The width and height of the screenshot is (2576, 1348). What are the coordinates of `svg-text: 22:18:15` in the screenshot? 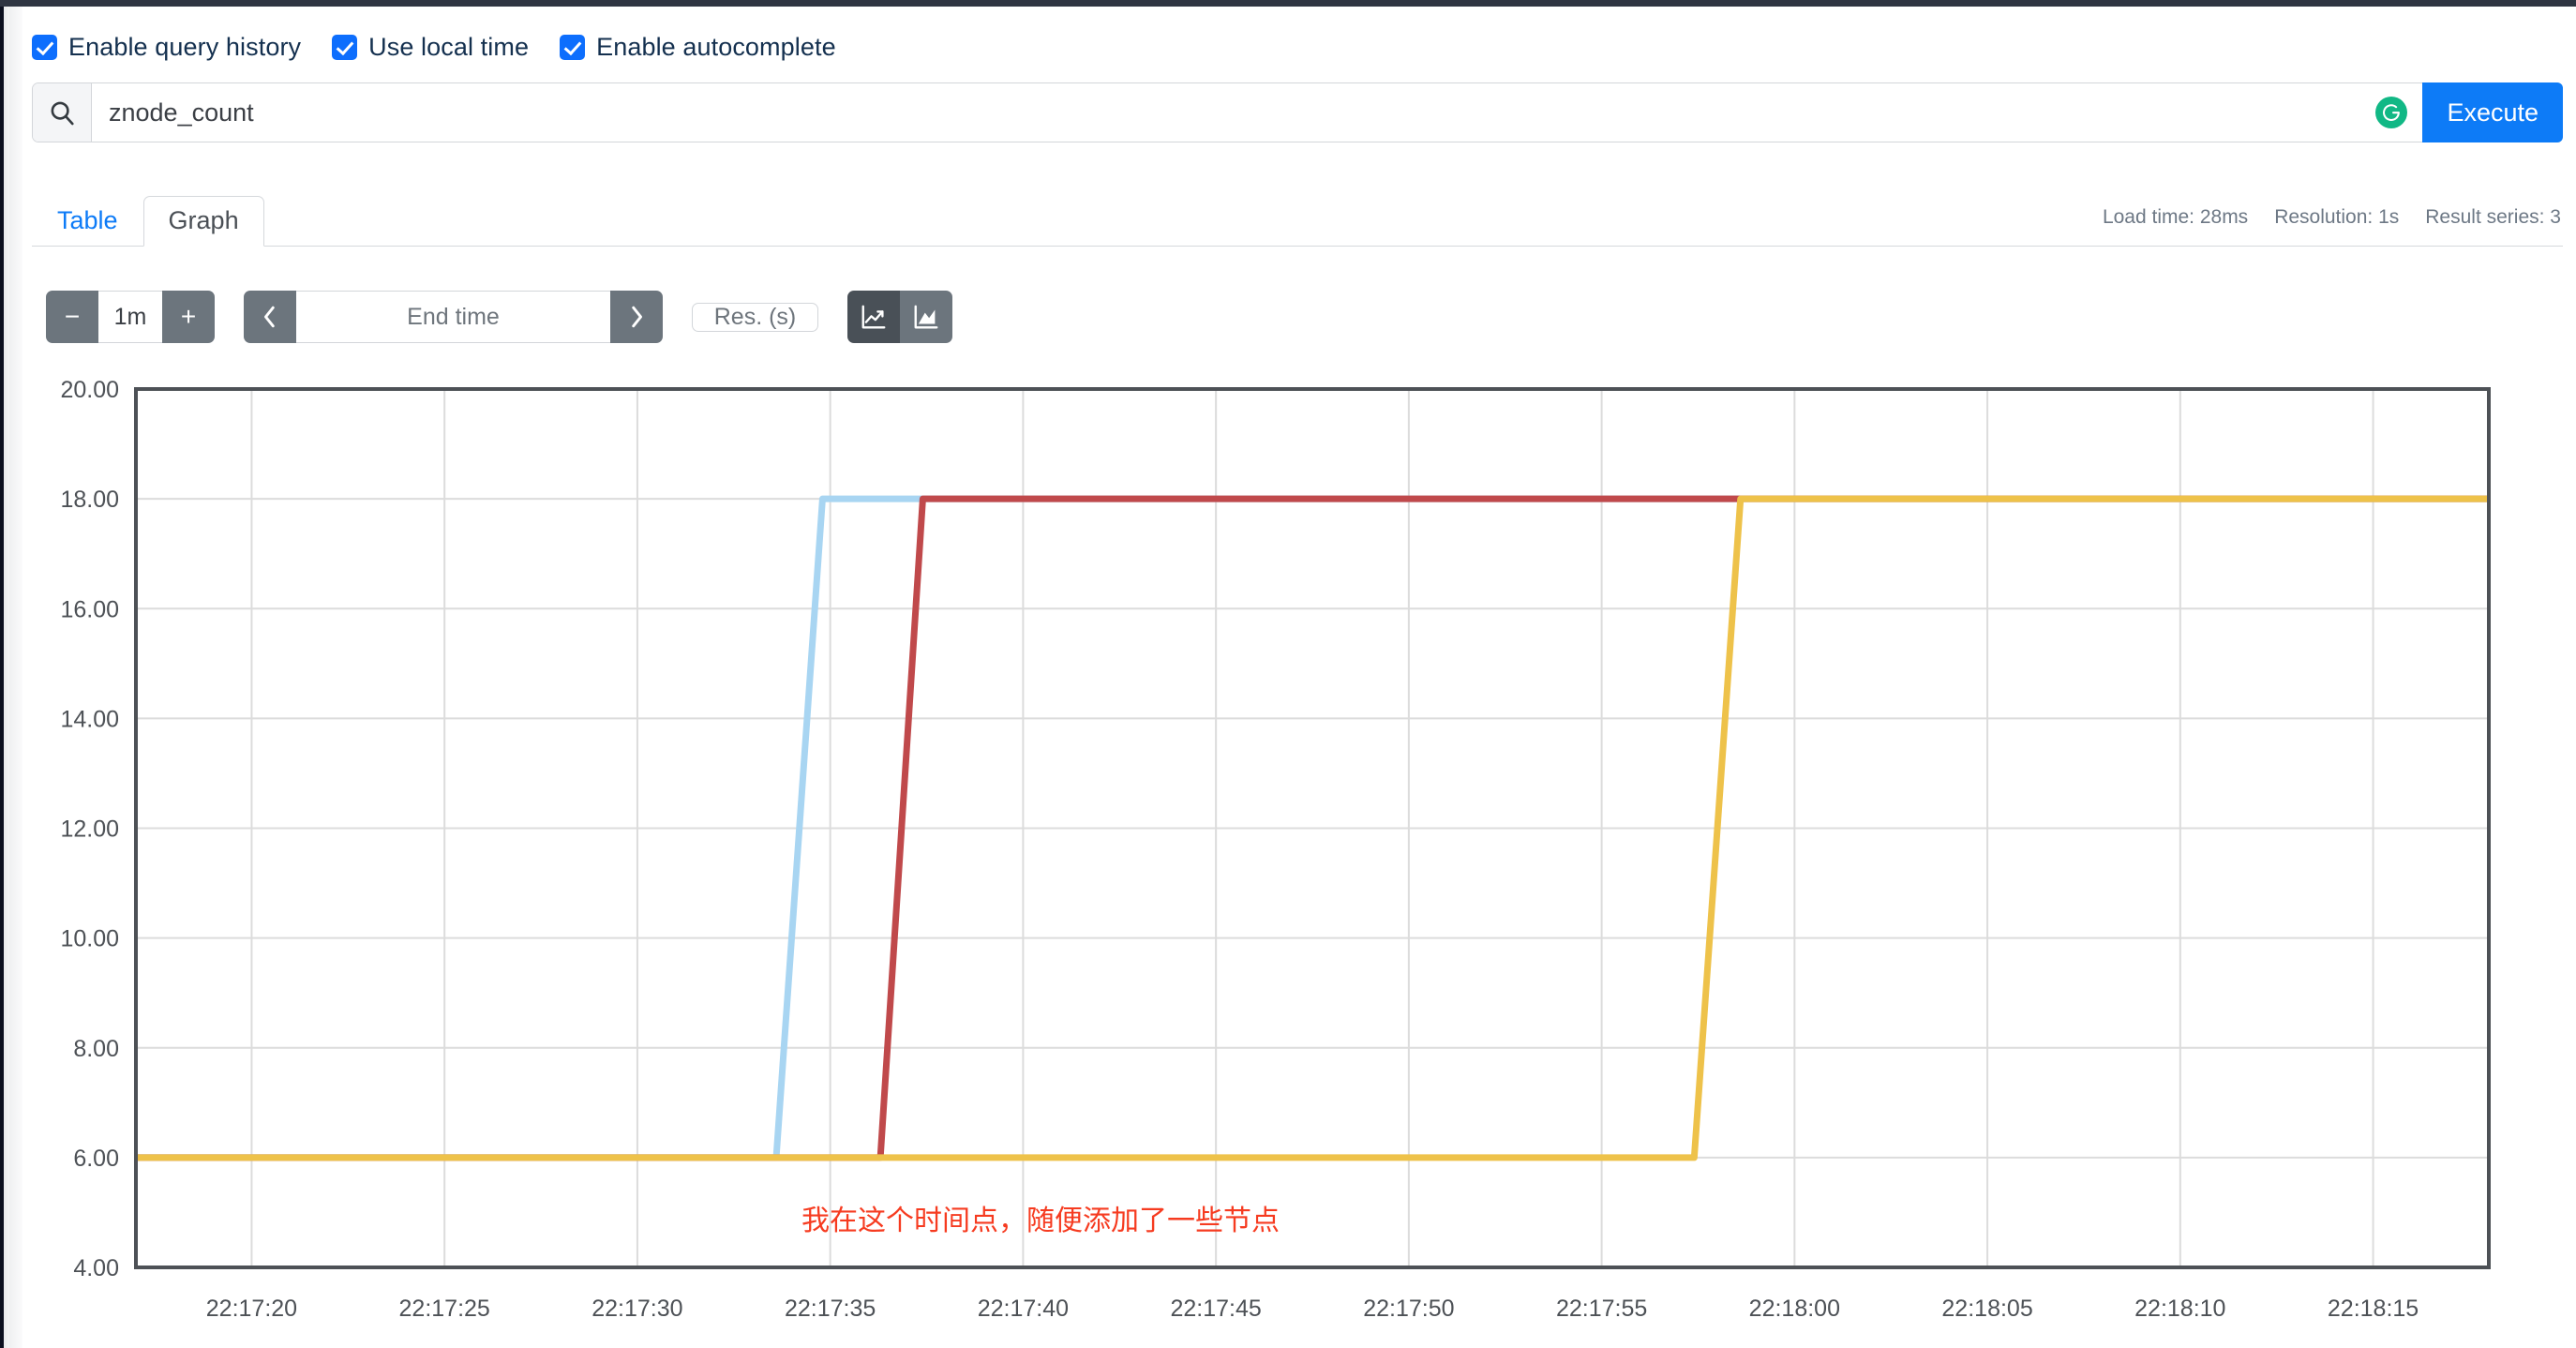 It's located at (2374, 1309).